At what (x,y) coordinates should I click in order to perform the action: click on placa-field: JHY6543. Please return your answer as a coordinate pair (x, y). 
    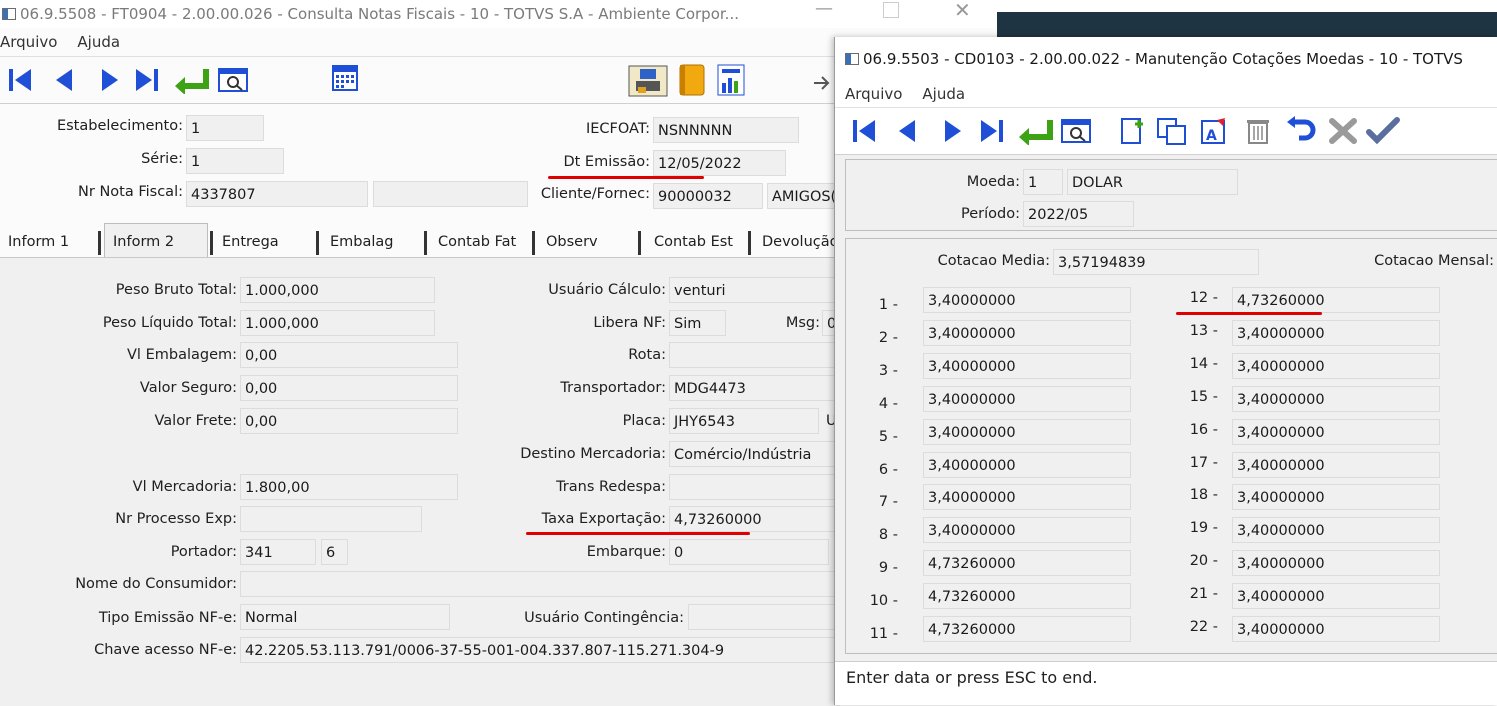
    Looking at the image, I should click on (744, 421).